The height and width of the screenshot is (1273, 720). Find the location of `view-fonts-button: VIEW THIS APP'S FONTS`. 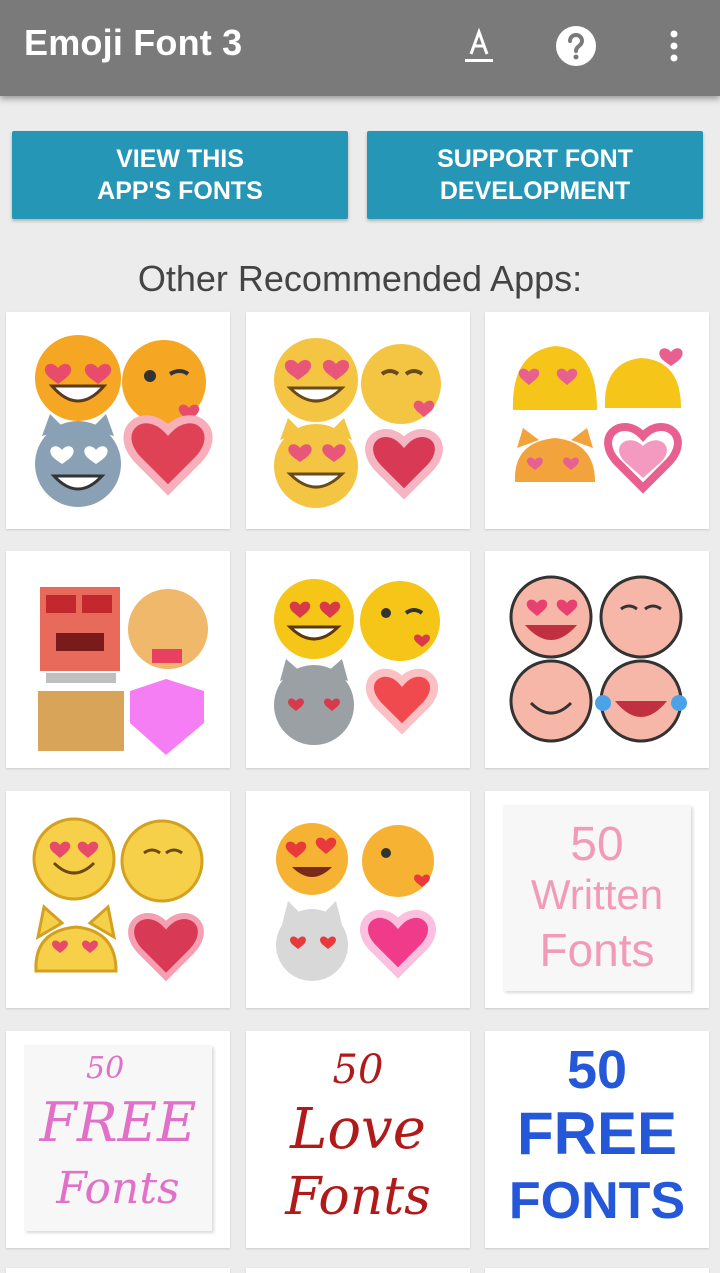

view-fonts-button: VIEW THIS APP'S FONTS is located at coordinates (180, 175).